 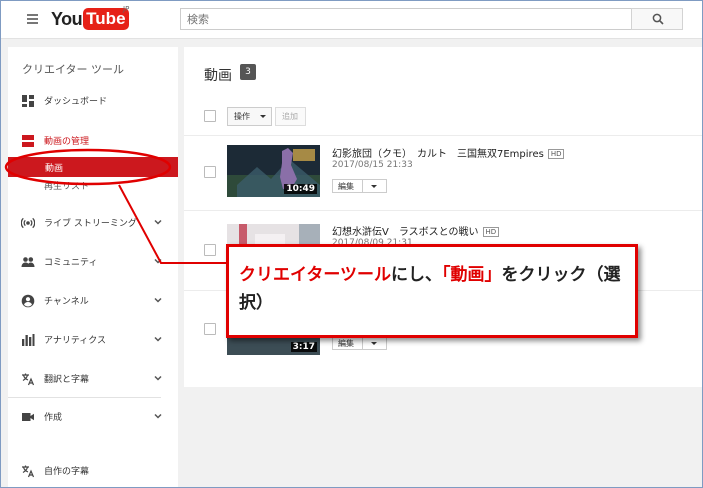 I want to click on actions-label: 操作, so click(x=242, y=116).